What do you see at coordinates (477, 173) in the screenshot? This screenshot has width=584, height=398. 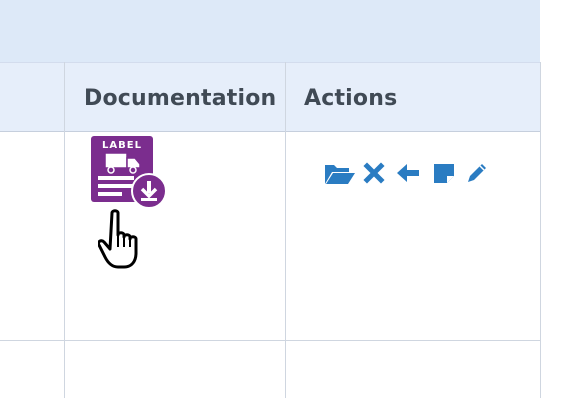 I see `pencil-icon` at bounding box center [477, 173].